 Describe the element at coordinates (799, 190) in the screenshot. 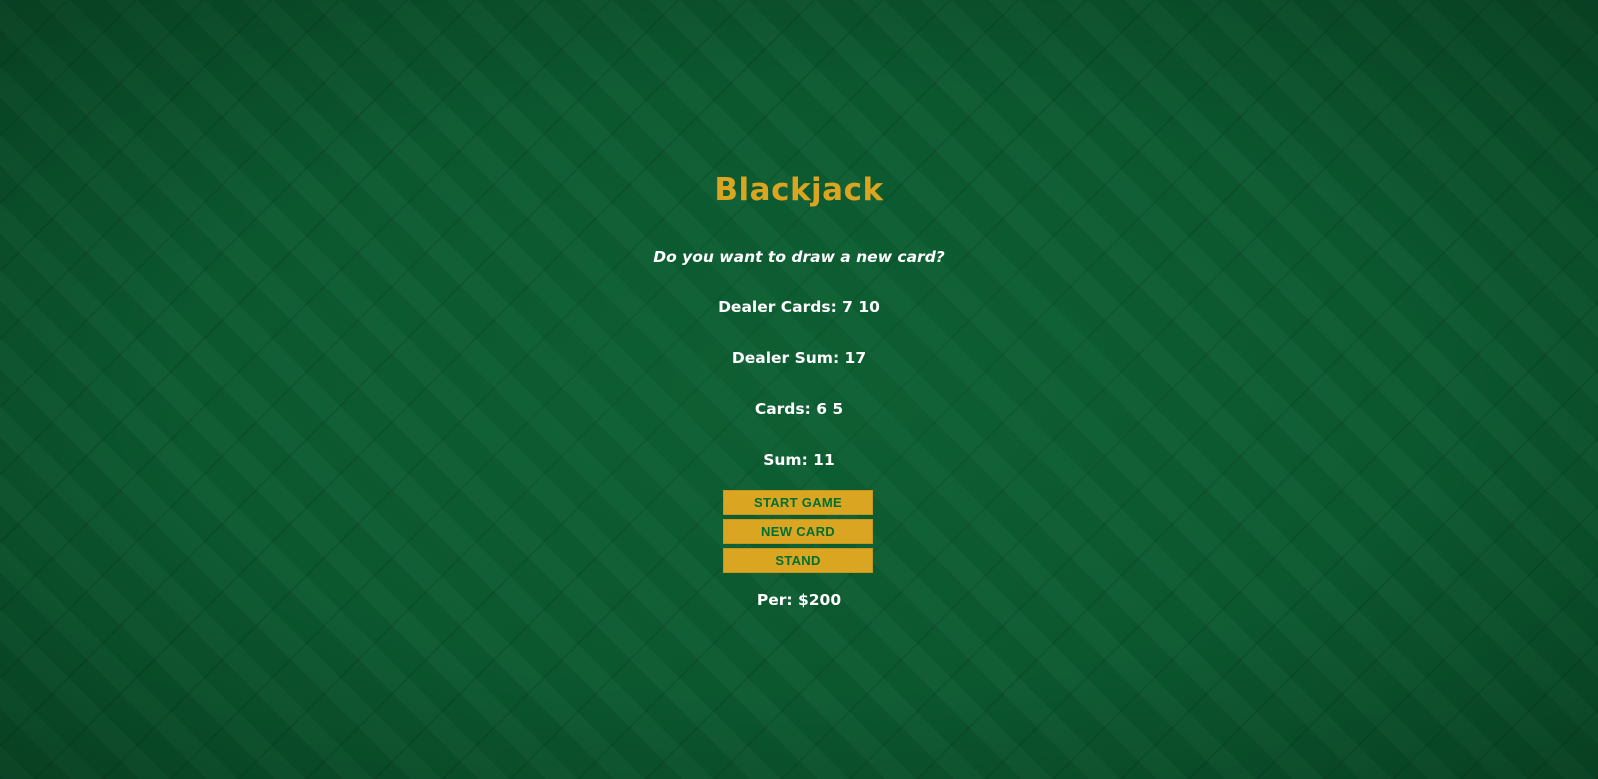

I see `game-title: Blackjack` at that location.